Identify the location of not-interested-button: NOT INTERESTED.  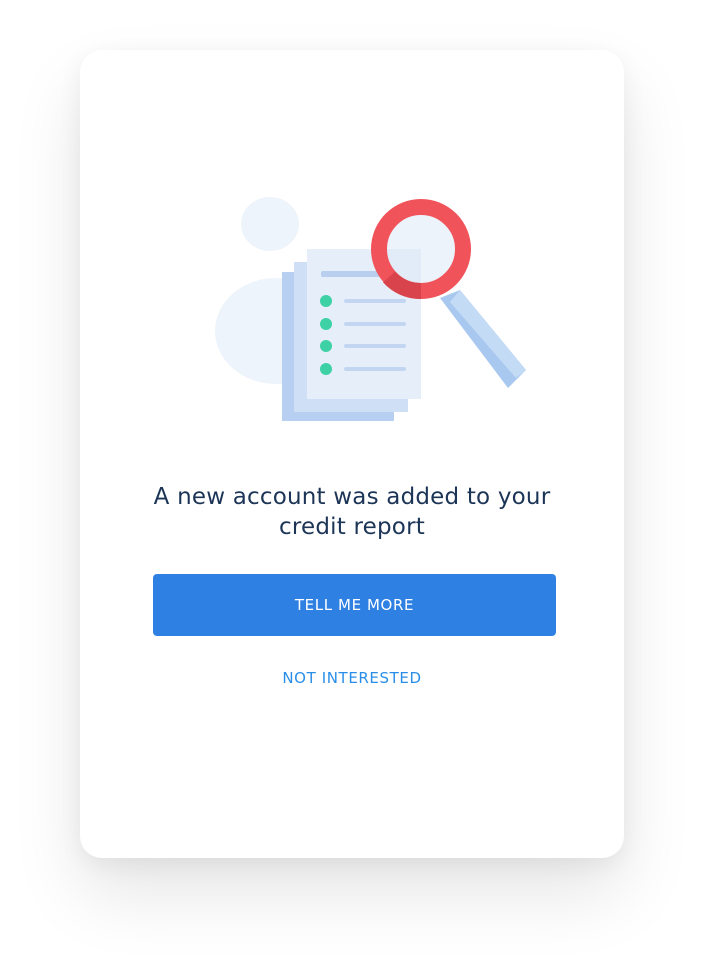
(352, 678).